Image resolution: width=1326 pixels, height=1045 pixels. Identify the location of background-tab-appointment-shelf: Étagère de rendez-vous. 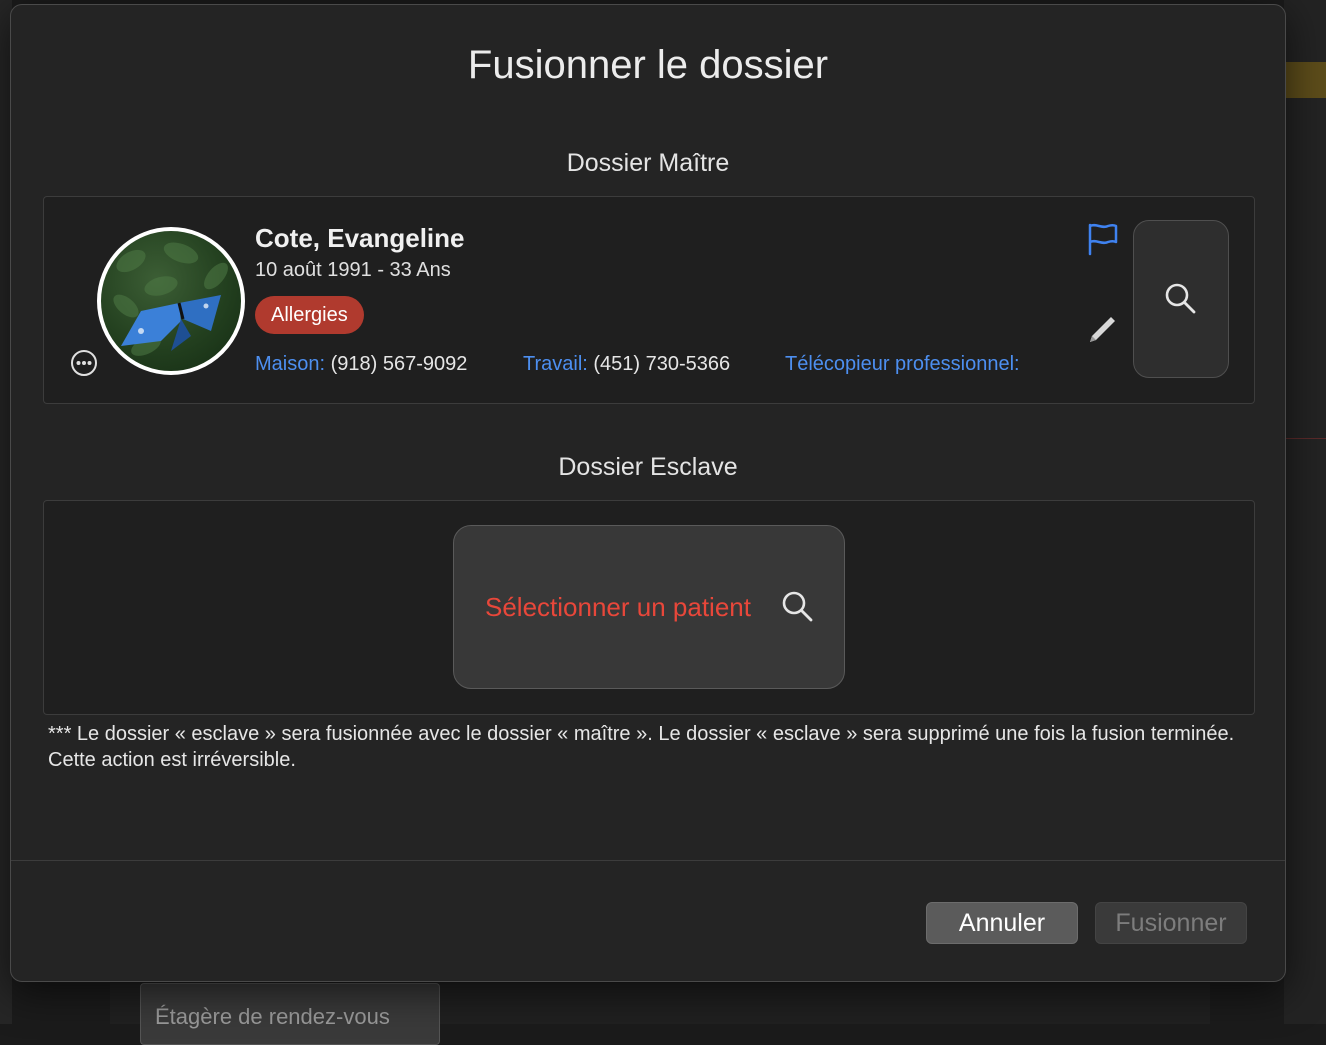
(290, 1014).